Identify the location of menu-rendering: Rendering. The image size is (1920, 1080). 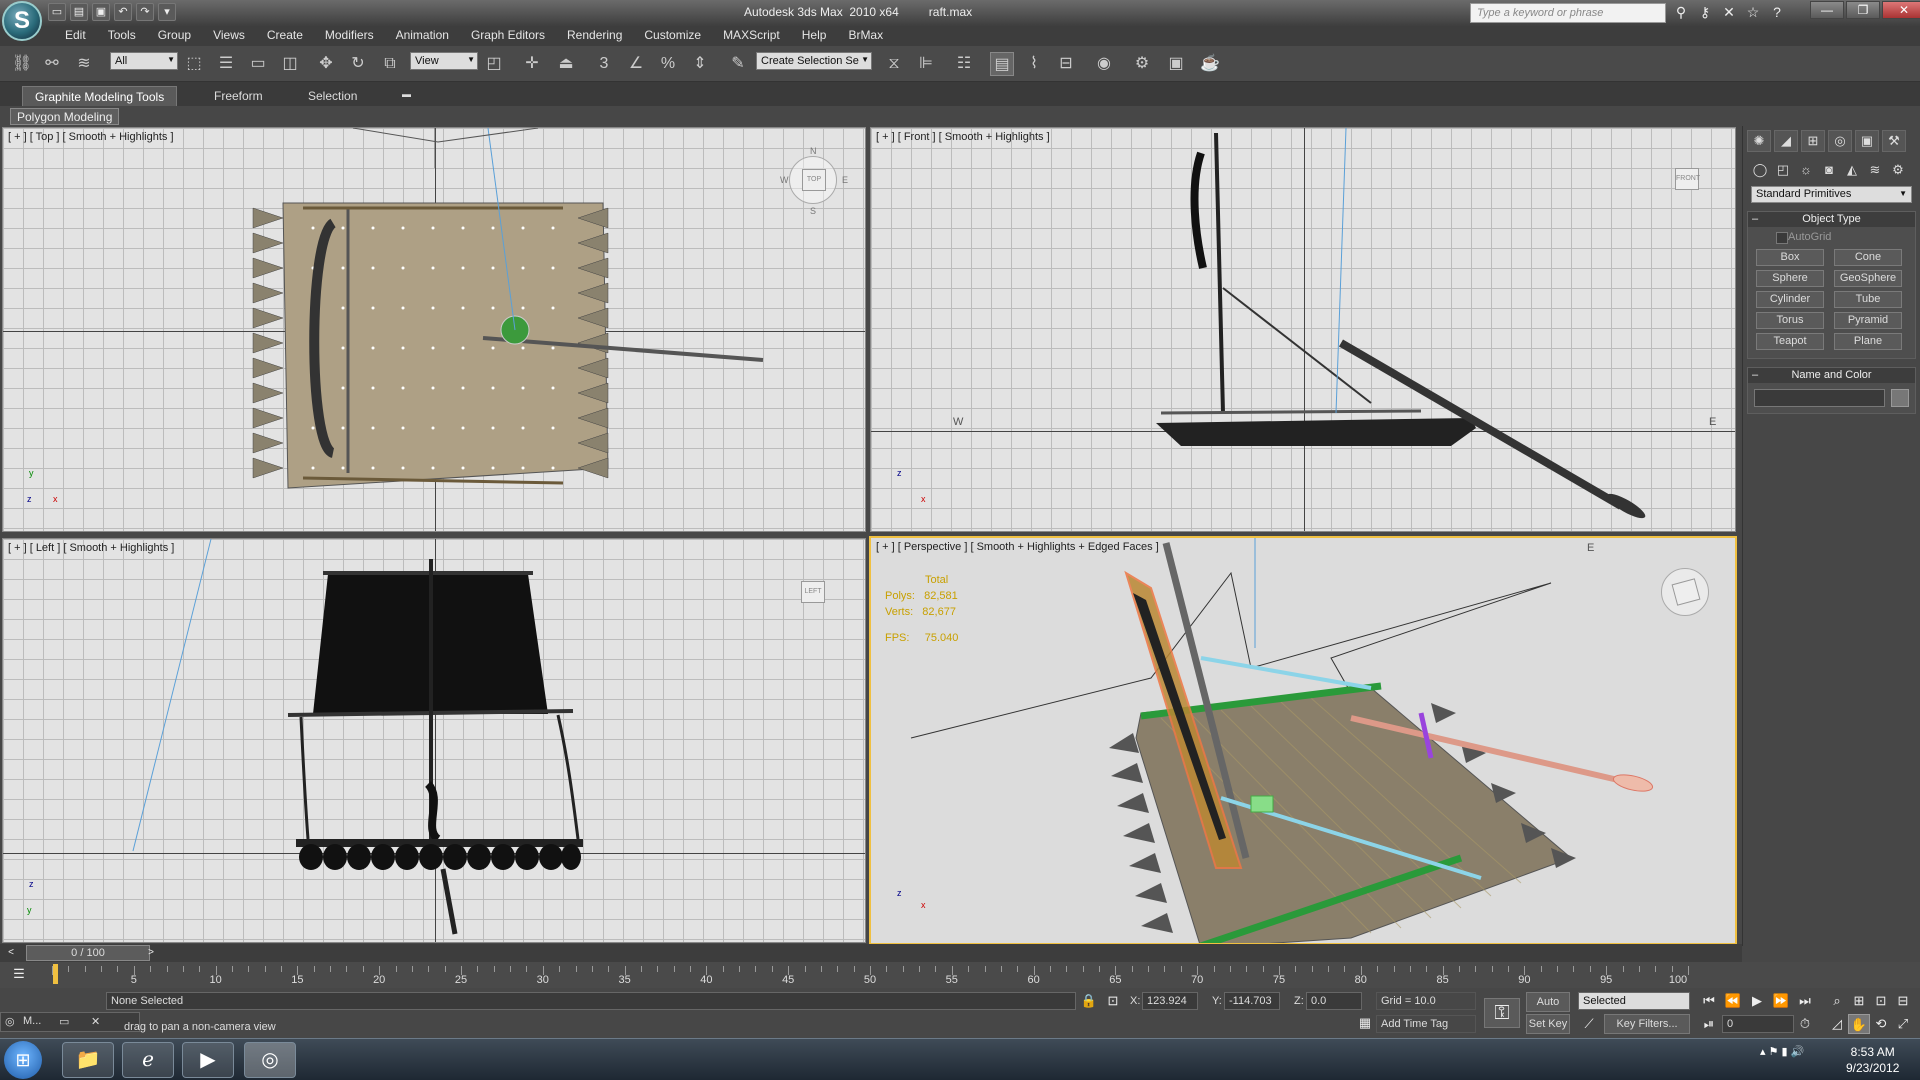
(594, 36).